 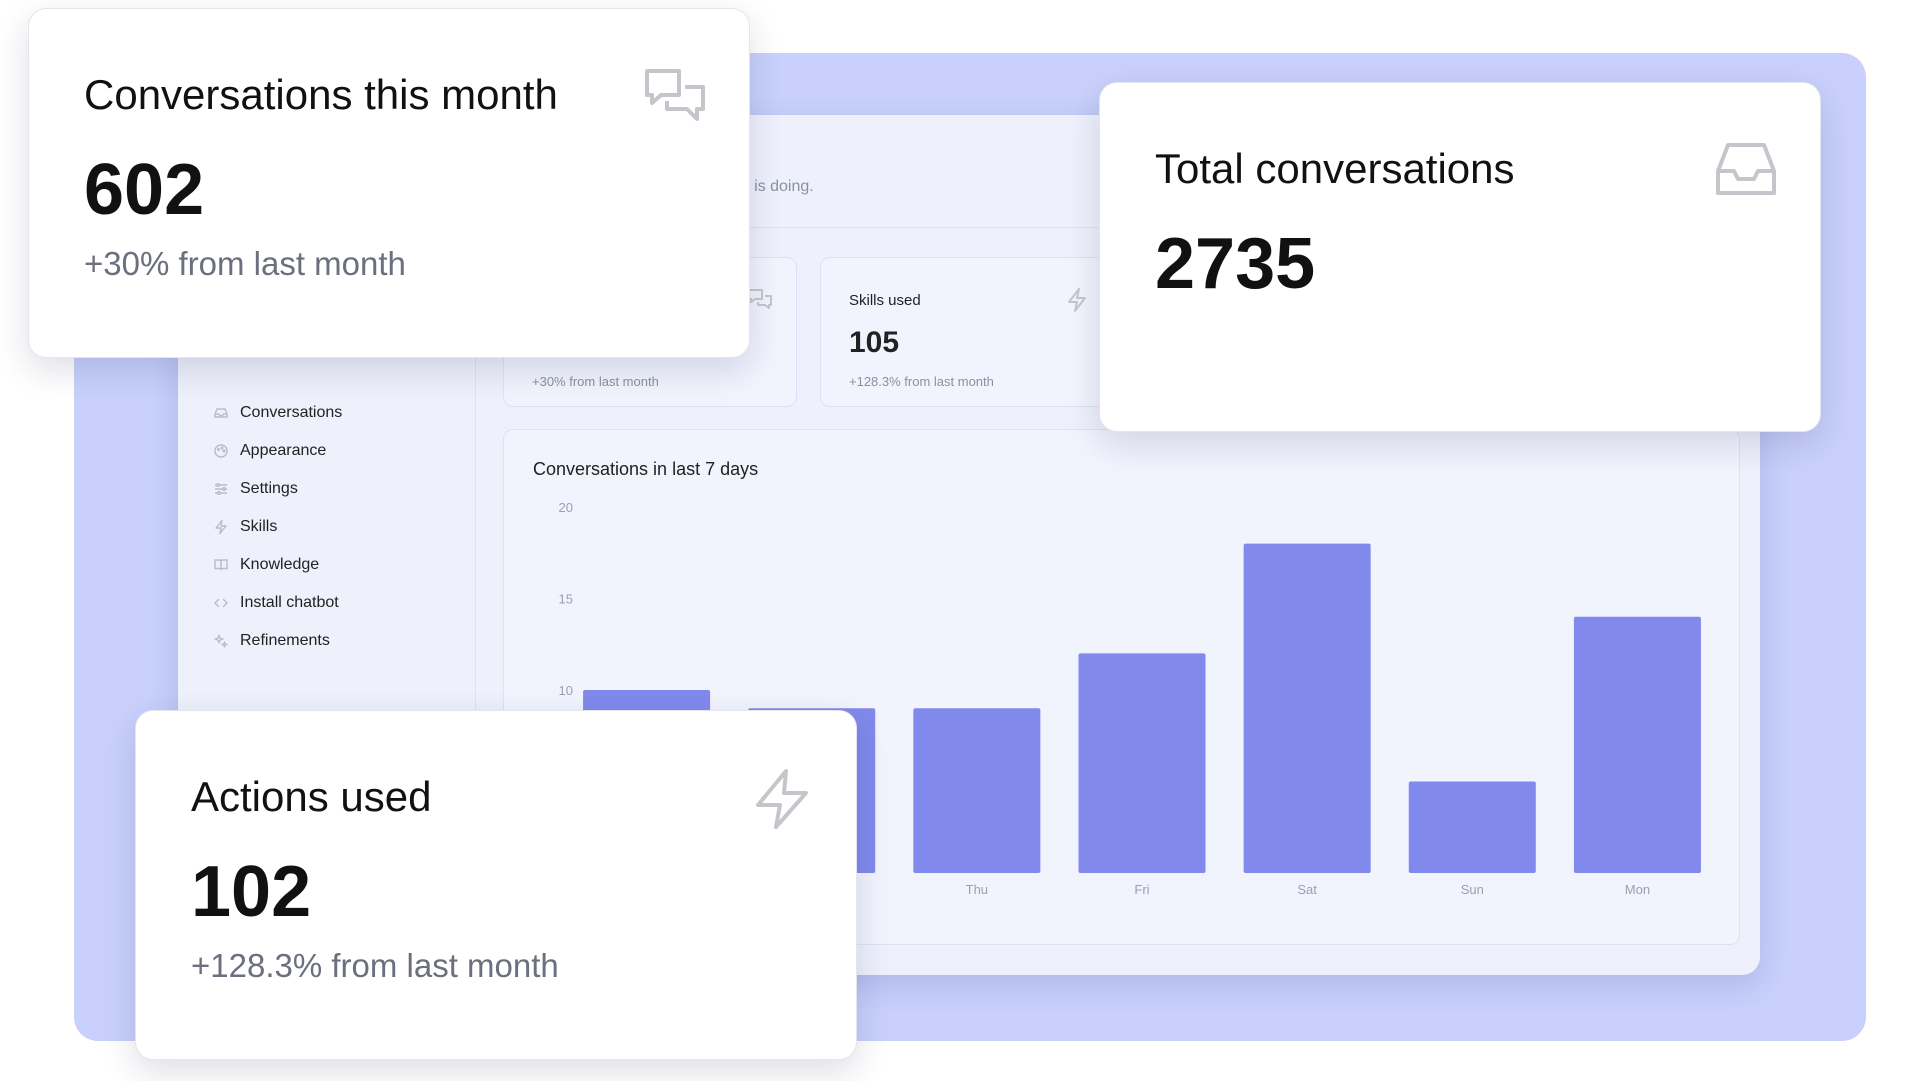 I want to click on sidebar-item-install-chatbot: Install chatbot, so click(x=275, y=603).